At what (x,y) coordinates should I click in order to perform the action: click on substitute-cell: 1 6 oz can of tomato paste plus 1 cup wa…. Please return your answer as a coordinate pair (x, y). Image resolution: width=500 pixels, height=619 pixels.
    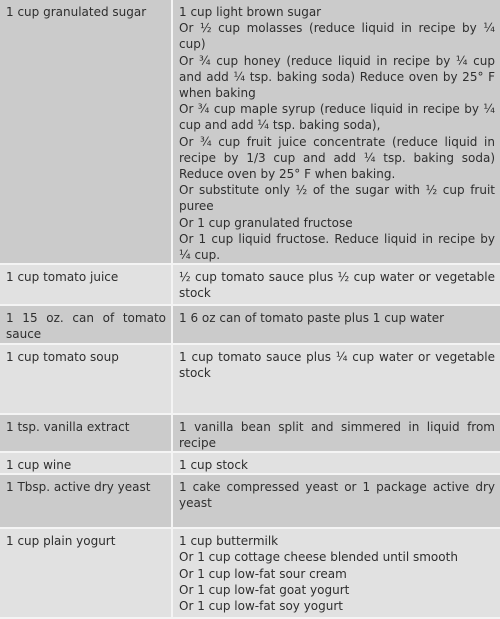
    Looking at the image, I should click on (336, 325).